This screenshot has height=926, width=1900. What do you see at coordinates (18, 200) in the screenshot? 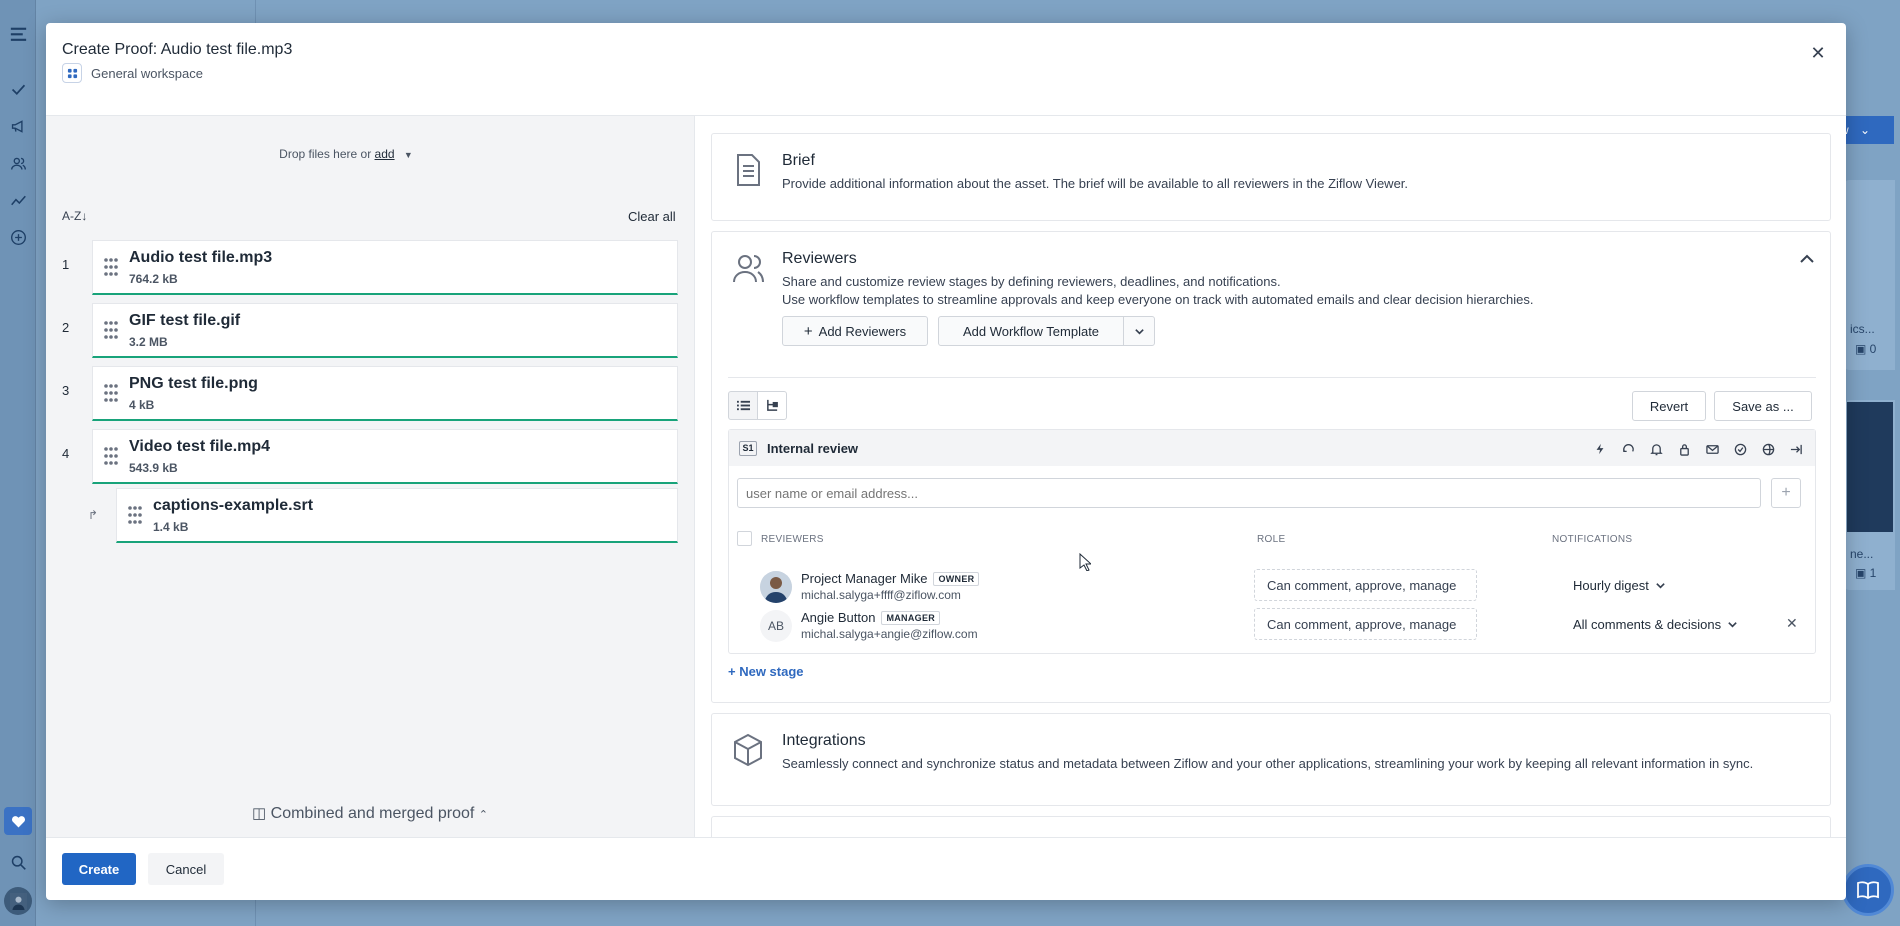
I see `analytics-icon` at bounding box center [18, 200].